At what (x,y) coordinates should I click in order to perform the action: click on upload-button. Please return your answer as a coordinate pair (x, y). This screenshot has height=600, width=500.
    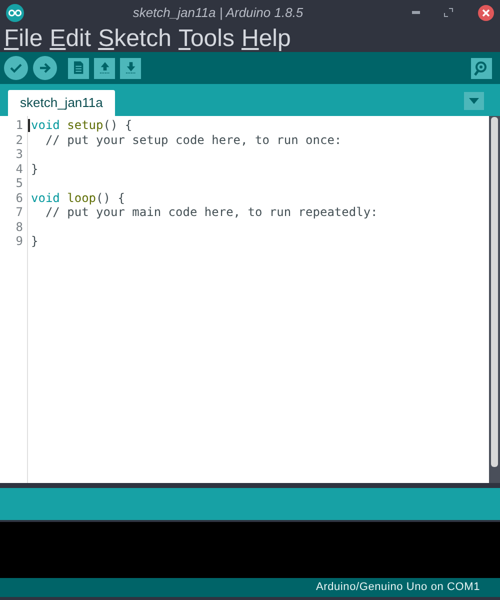
    Looking at the image, I should click on (45, 68).